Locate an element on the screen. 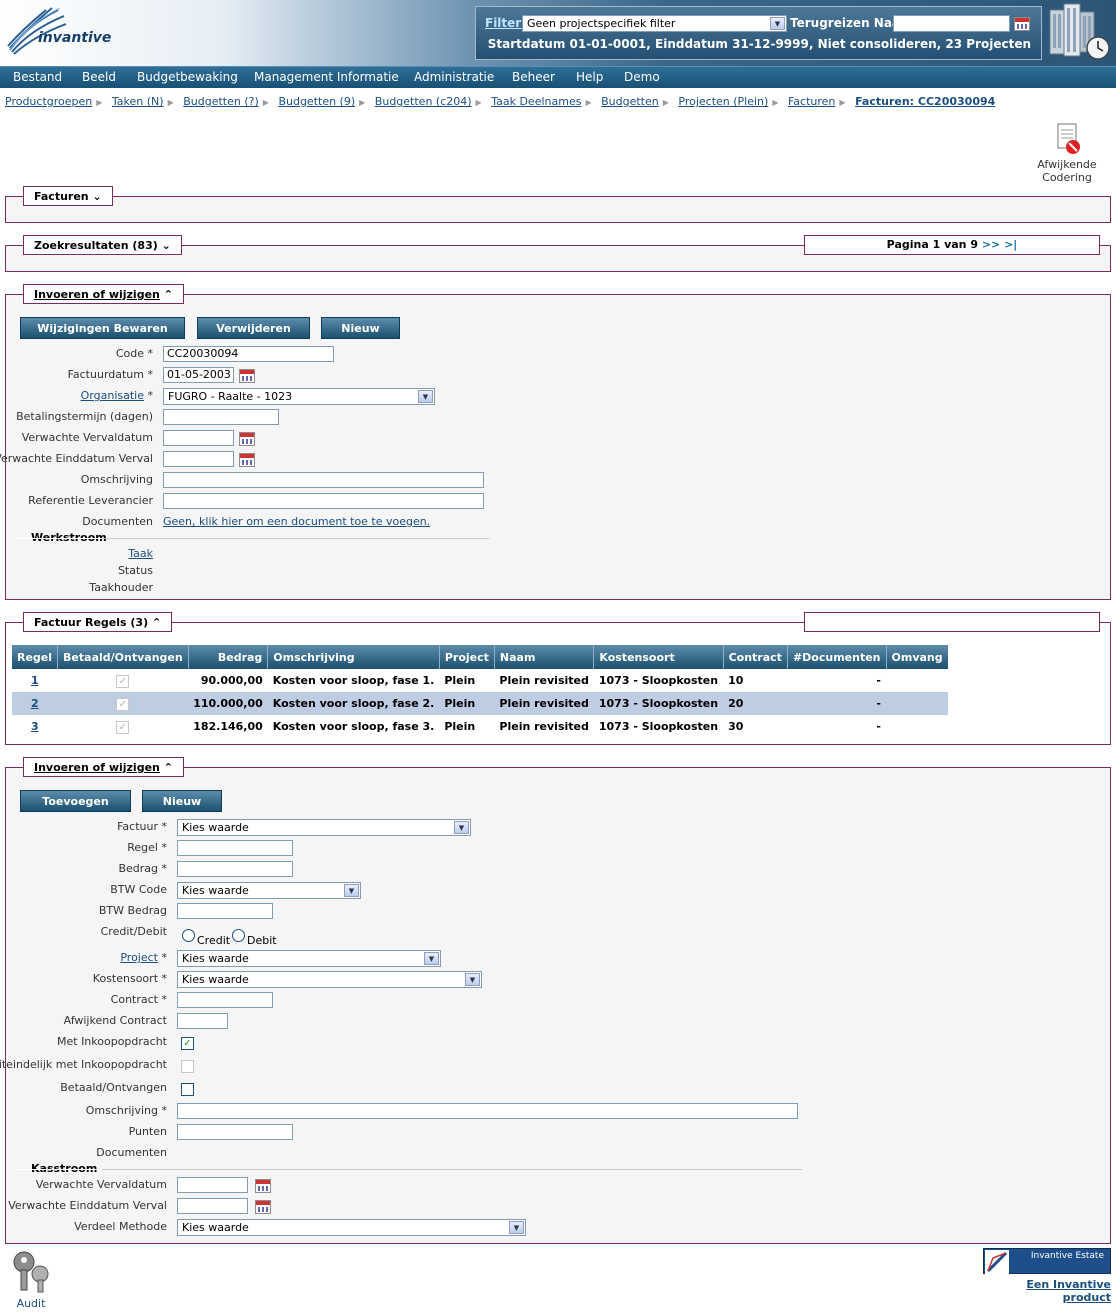  col-omvang: Omvang is located at coordinates (917, 657).